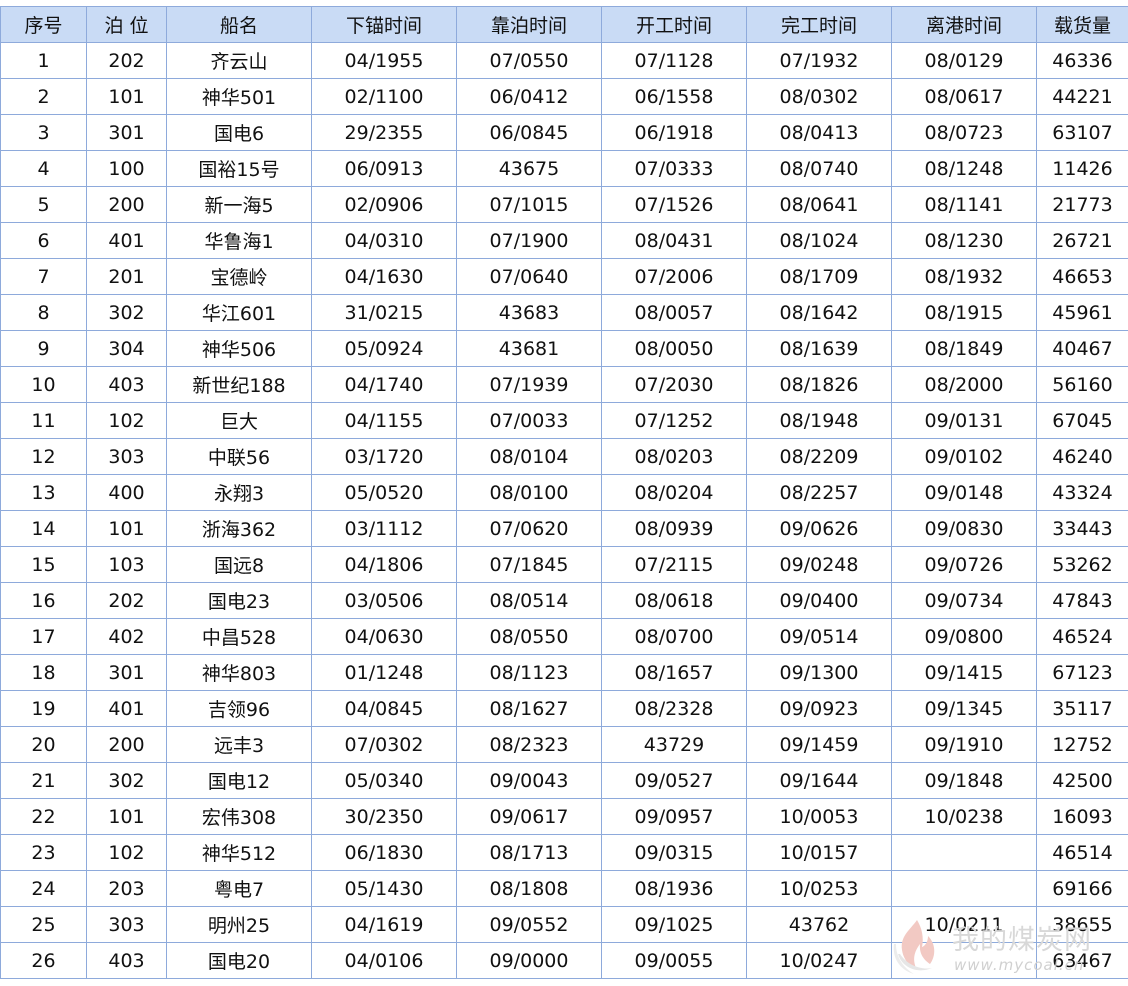 The image size is (1128, 986). I want to click on table-cell: 06/0845, so click(529, 132).